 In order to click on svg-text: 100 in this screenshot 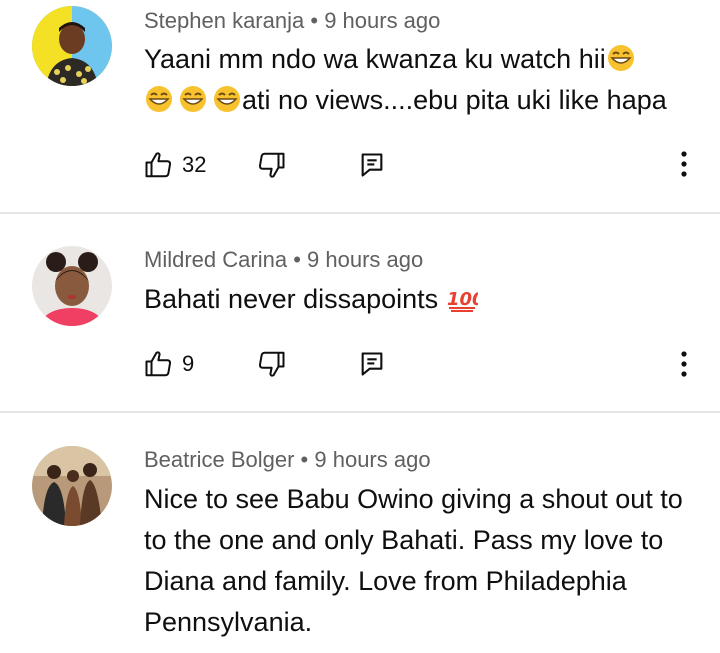, I will do `click(462, 299)`.